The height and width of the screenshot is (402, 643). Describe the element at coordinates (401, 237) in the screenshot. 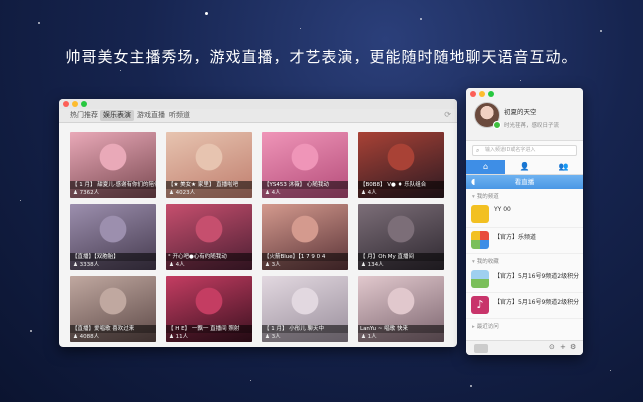

I see `stream-tile: 【 月】Oh My 直播间 ♟ 134人` at that location.